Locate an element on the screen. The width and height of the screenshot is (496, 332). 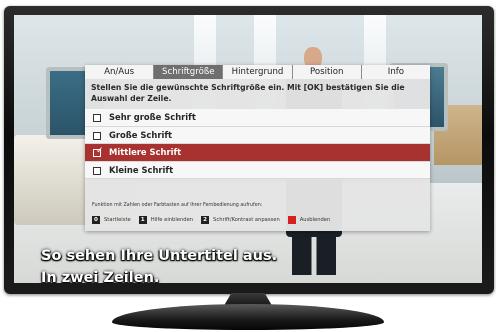
number-key-icon: 1 is located at coordinates (142, 220).